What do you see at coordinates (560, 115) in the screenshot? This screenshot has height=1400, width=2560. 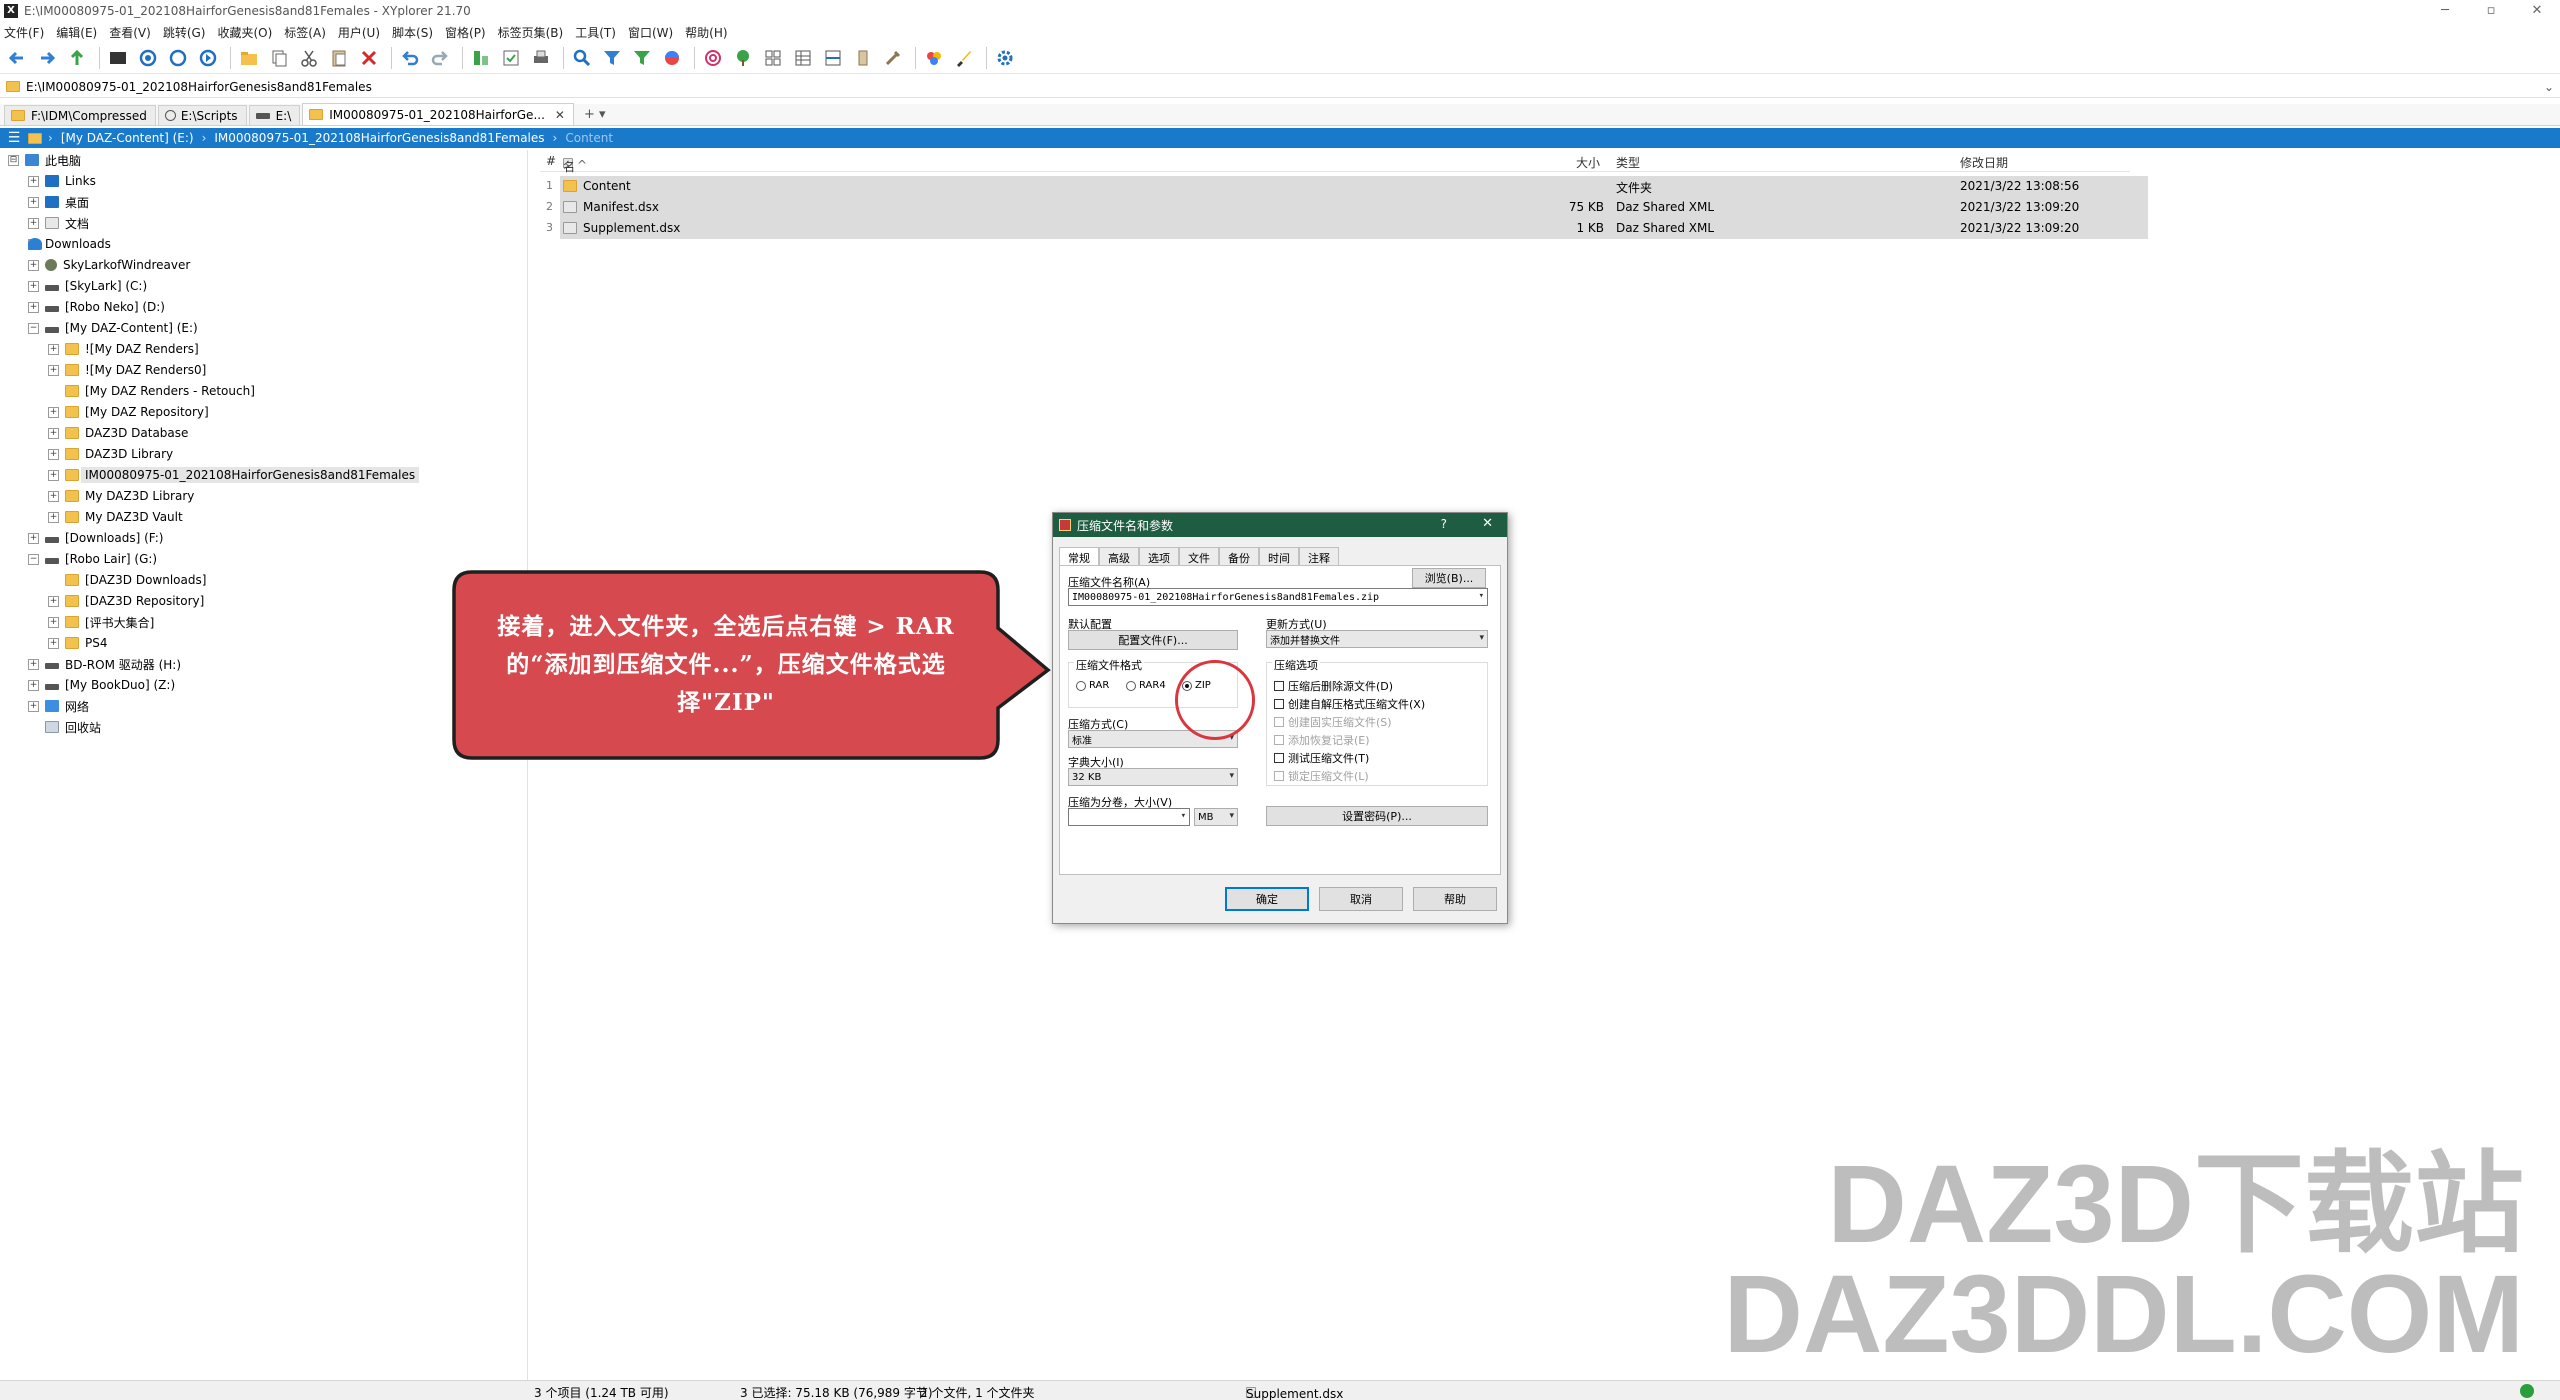 I see `tab-close-icon: ✕` at bounding box center [560, 115].